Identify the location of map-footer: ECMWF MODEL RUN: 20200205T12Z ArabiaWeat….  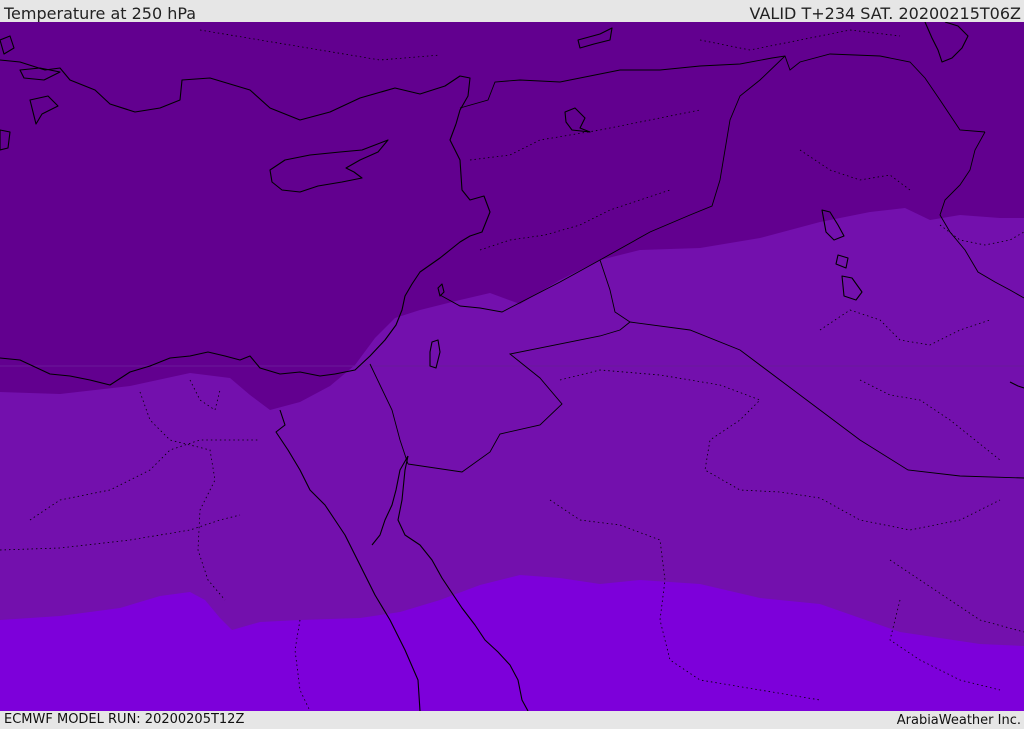
(512, 720).